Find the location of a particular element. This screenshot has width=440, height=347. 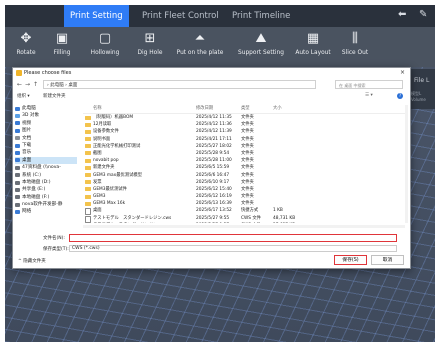

sidebar-item: 下载 is located at coordinates (46, 145).